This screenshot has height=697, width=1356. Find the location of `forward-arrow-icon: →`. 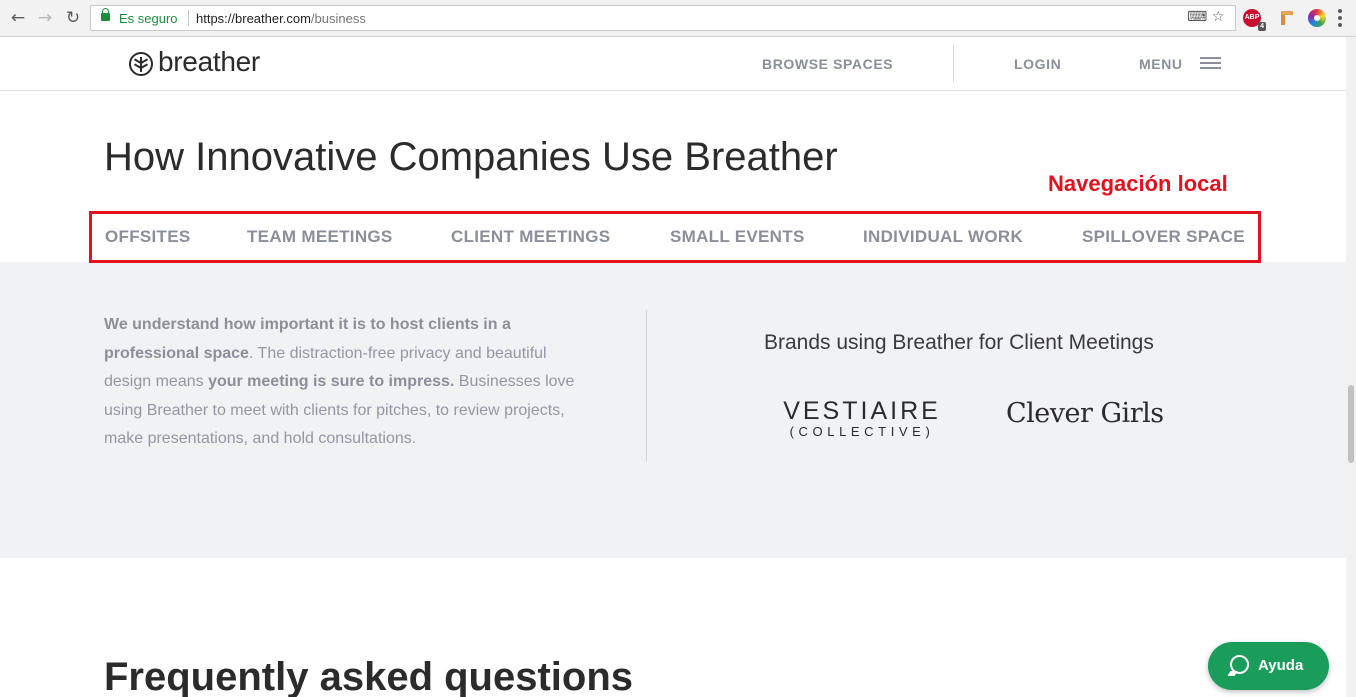

forward-arrow-icon: → is located at coordinates (45, 18).